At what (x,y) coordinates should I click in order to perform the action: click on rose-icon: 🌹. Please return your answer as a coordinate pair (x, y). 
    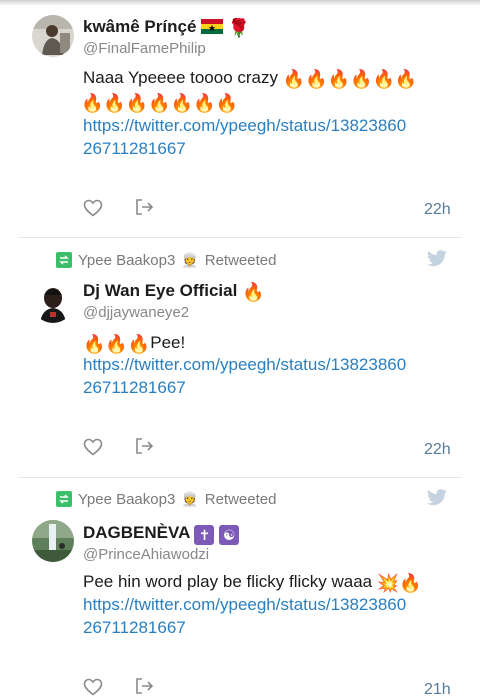
    Looking at the image, I should click on (239, 28).